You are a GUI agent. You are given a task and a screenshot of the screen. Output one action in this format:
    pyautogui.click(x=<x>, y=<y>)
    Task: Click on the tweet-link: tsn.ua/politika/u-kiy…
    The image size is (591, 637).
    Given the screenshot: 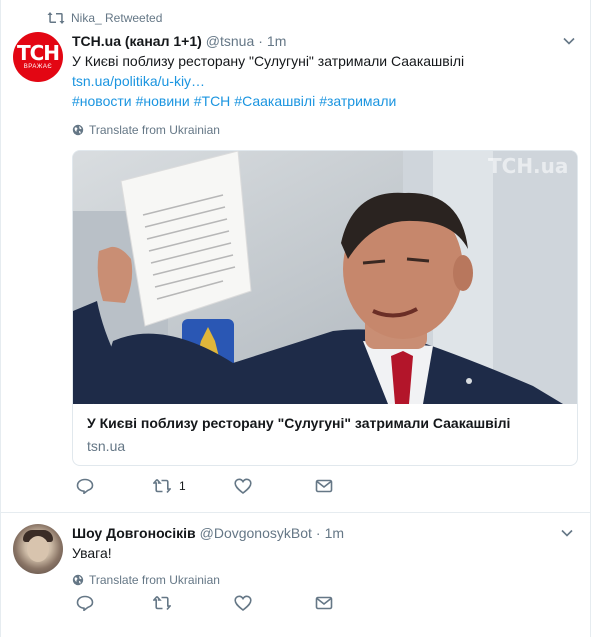 What is the action you would take?
    pyautogui.click(x=138, y=81)
    